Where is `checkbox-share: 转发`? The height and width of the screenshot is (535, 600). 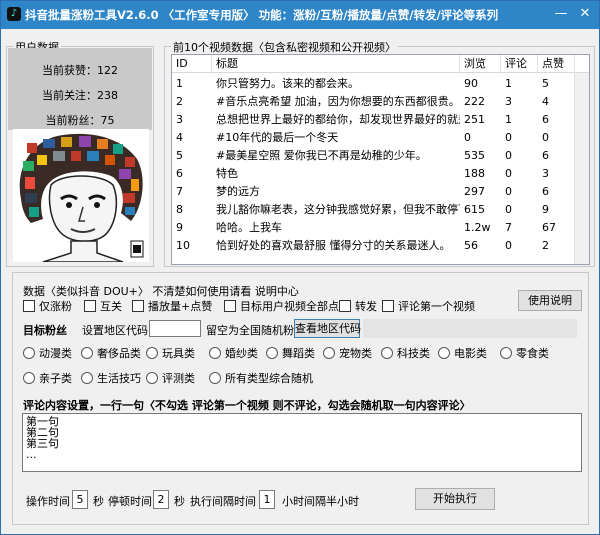 checkbox-share: 转发 is located at coordinates (358, 307).